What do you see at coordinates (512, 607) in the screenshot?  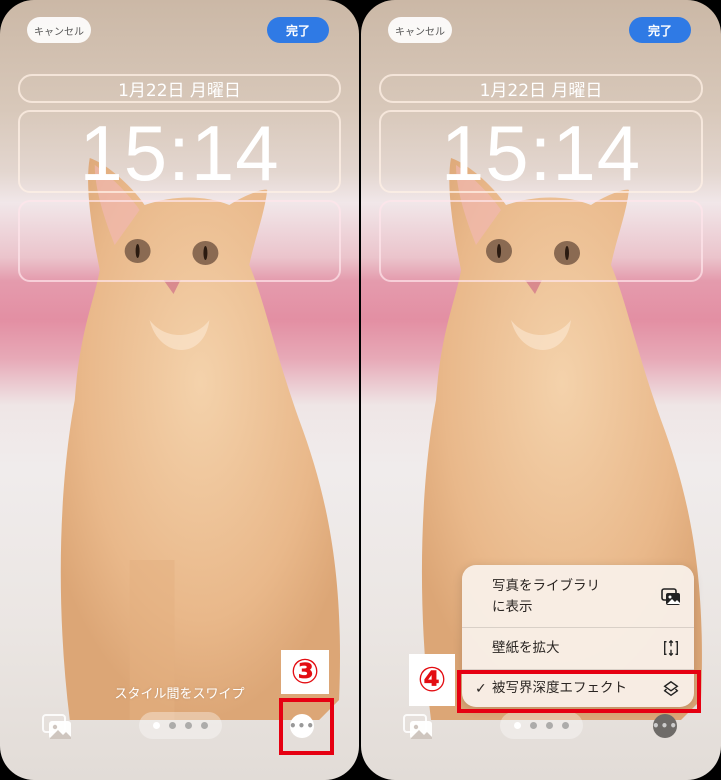 I see `menu-item-label: に表示` at bounding box center [512, 607].